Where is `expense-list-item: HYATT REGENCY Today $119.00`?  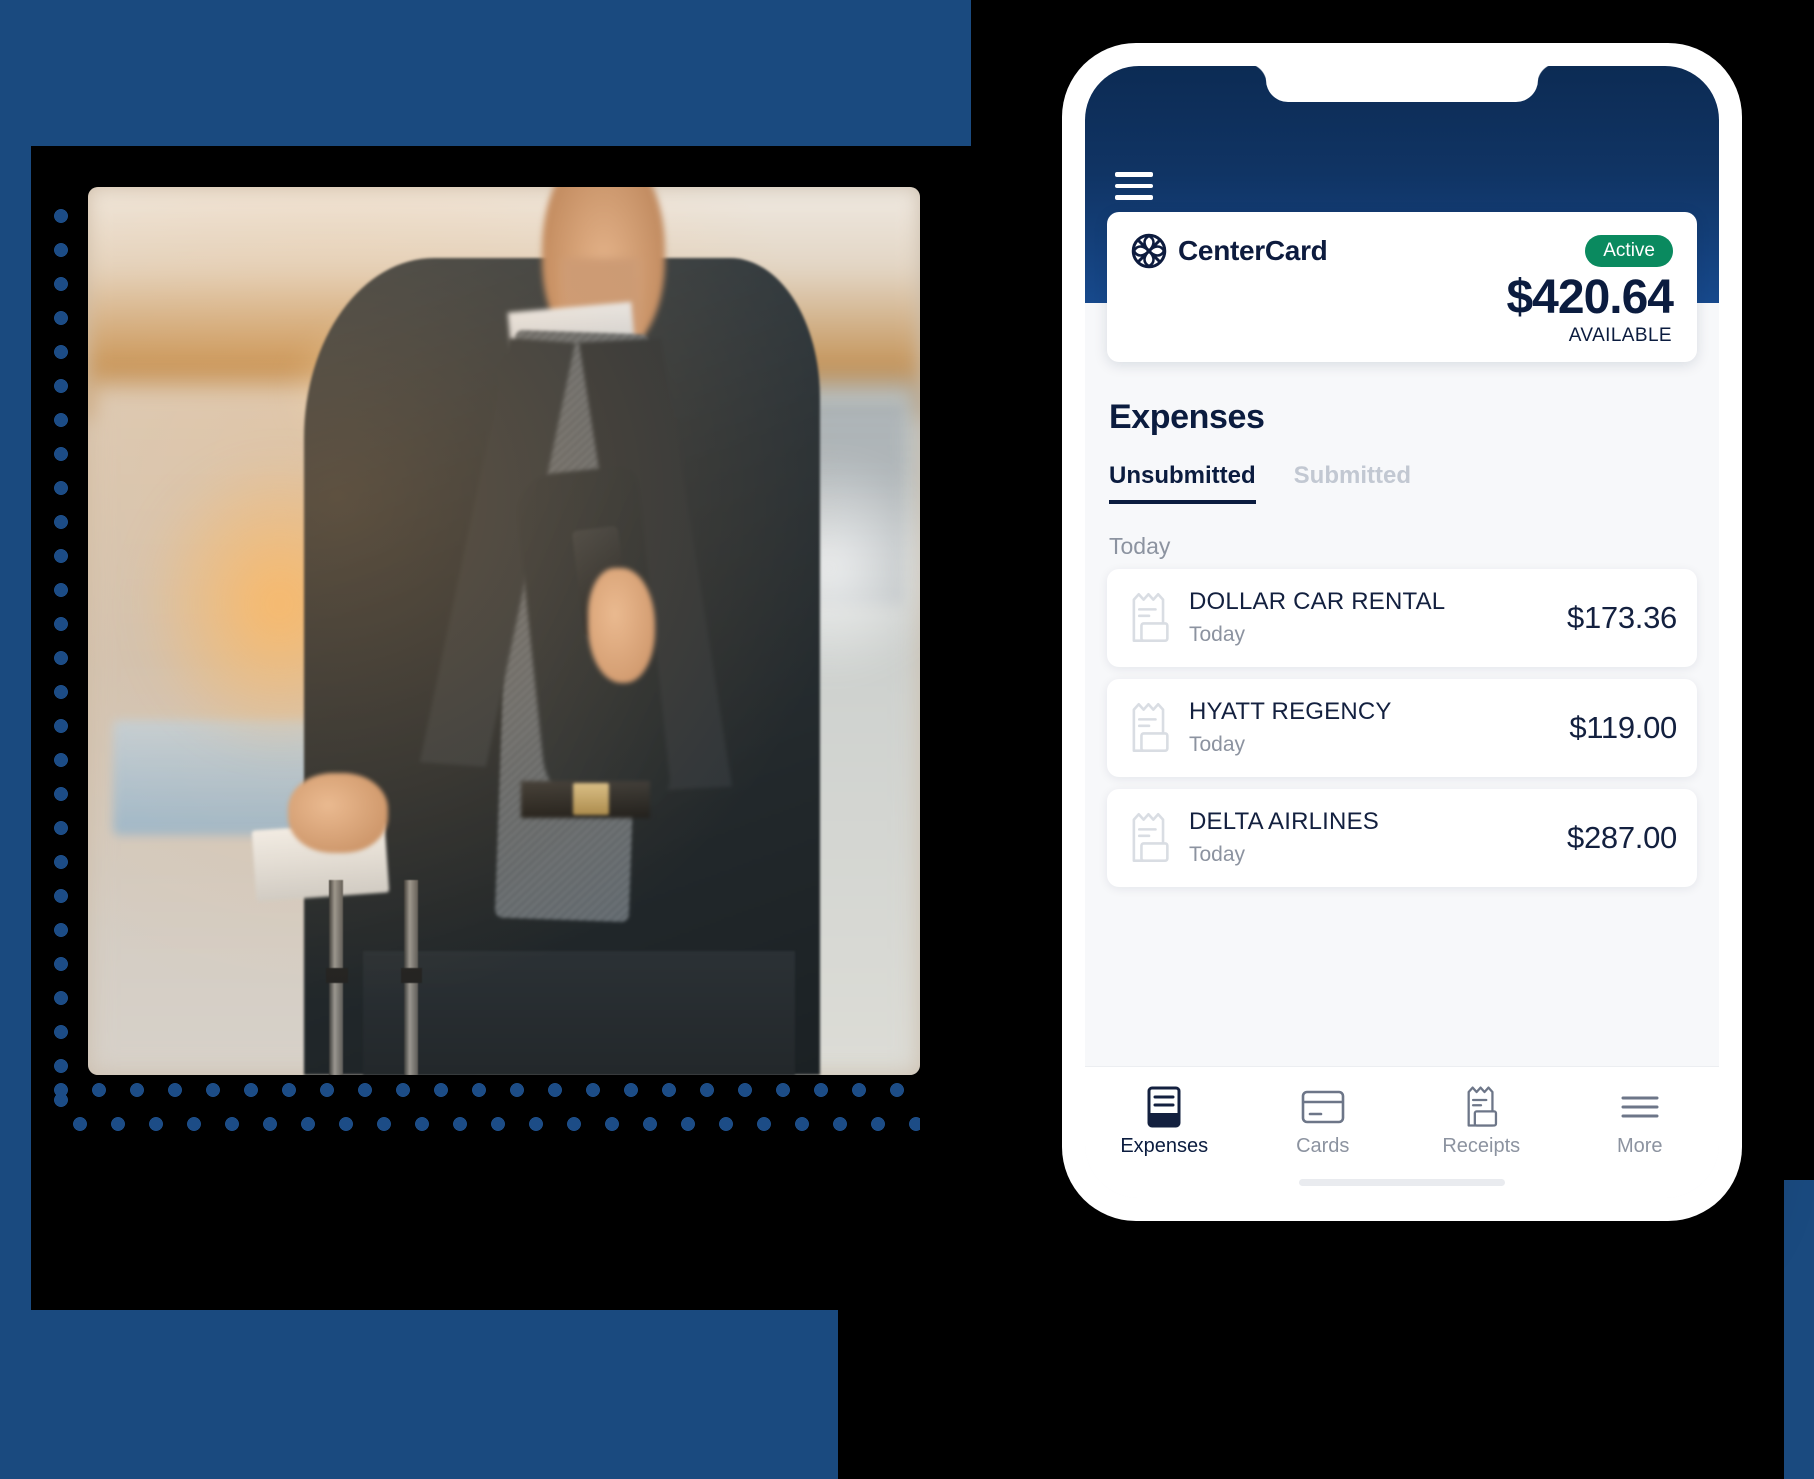
expense-list-item: HYATT REGENCY Today $119.00 is located at coordinates (1402, 728).